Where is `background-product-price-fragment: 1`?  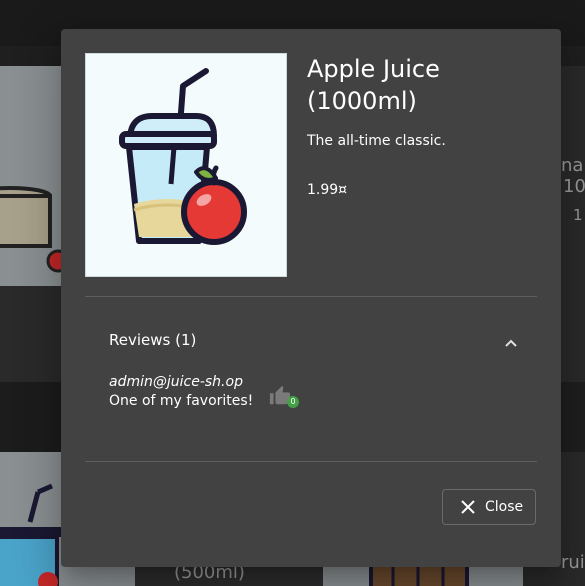 background-product-price-fragment: 1 is located at coordinates (578, 215).